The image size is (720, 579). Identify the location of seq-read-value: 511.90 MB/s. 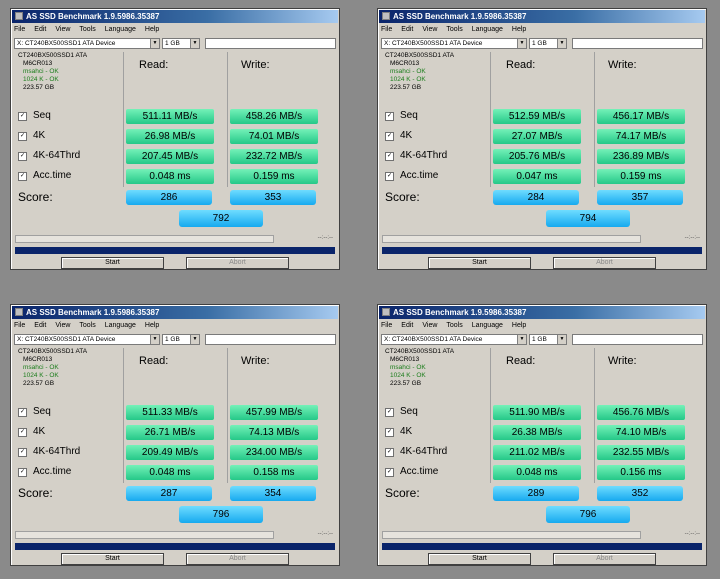
(537, 412).